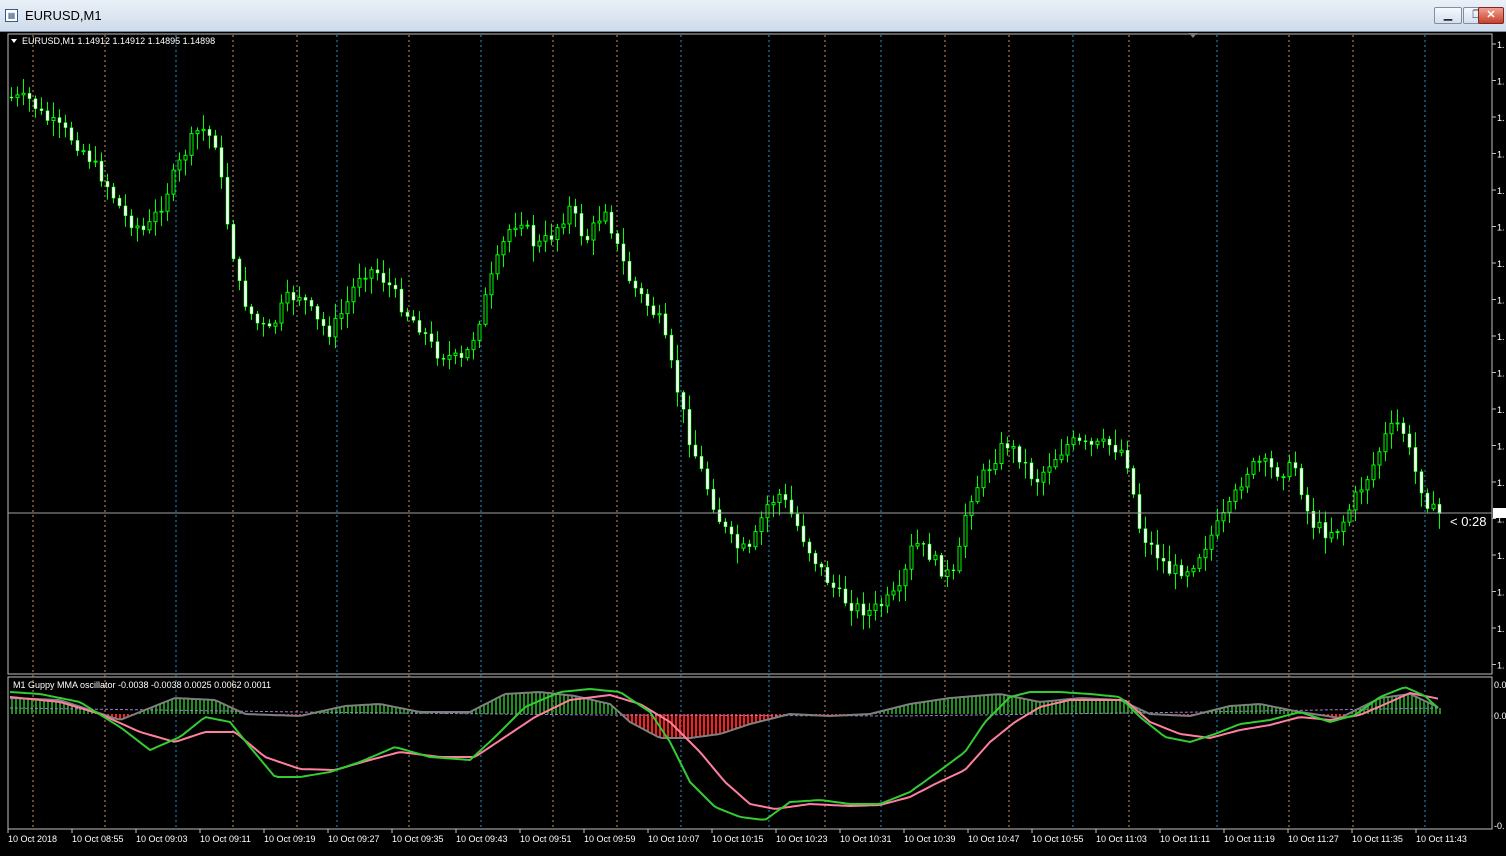  I want to click on time-tick-label: 10 Oct 10:23, so click(802, 839).